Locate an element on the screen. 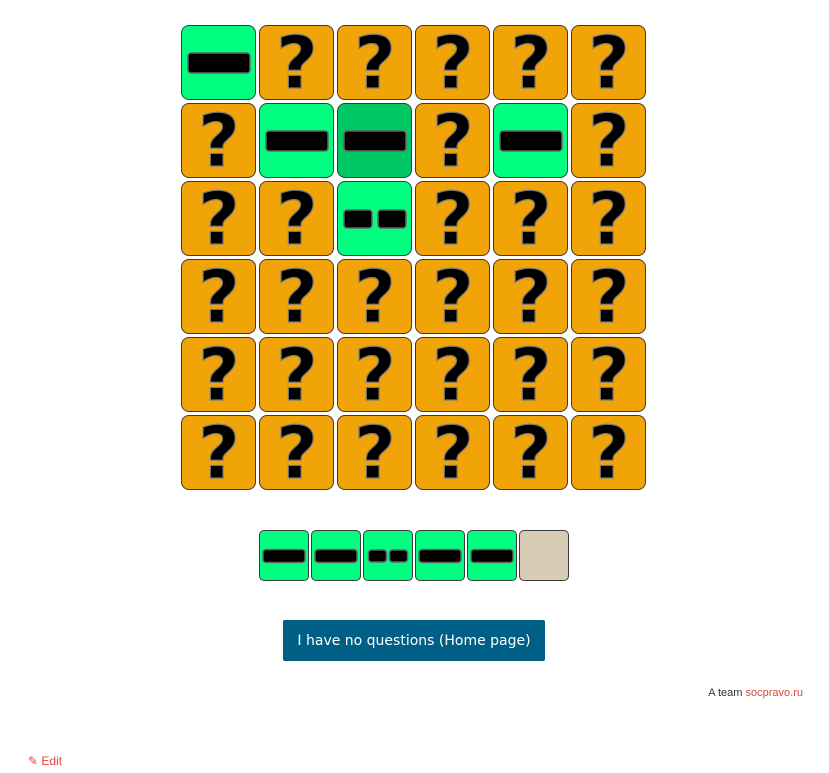 This screenshot has width=829, height=773. tile-r6-c6: ? is located at coordinates (608, 452).